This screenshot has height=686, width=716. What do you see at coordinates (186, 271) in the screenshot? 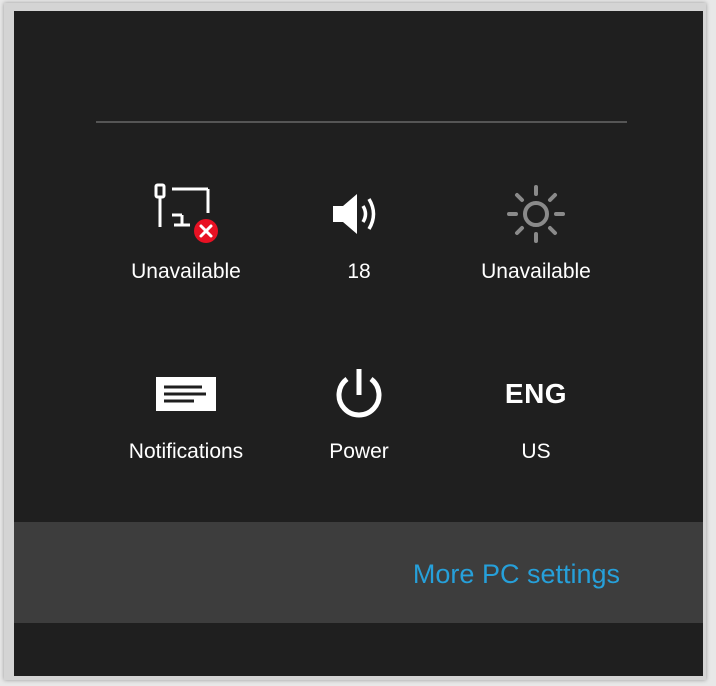
I see `network-status-label: Unavailable` at bounding box center [186, 271].